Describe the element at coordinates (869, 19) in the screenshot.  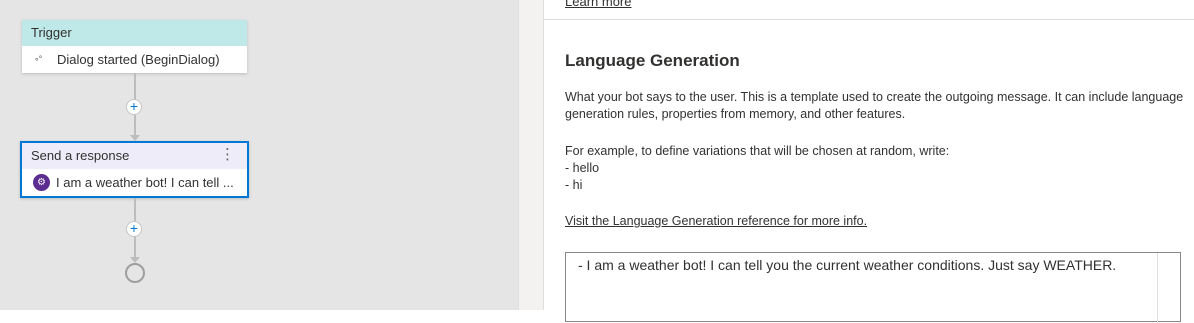
I see `section-divider` at that location.